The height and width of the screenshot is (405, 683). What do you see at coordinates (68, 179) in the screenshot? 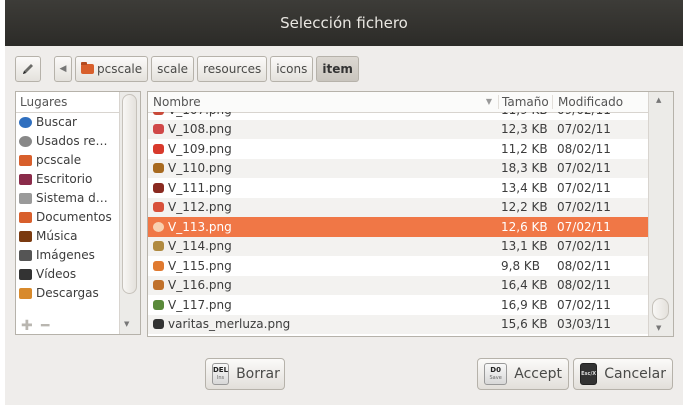
I see `places-item: Escritorio` at bounding box center [68, 179].